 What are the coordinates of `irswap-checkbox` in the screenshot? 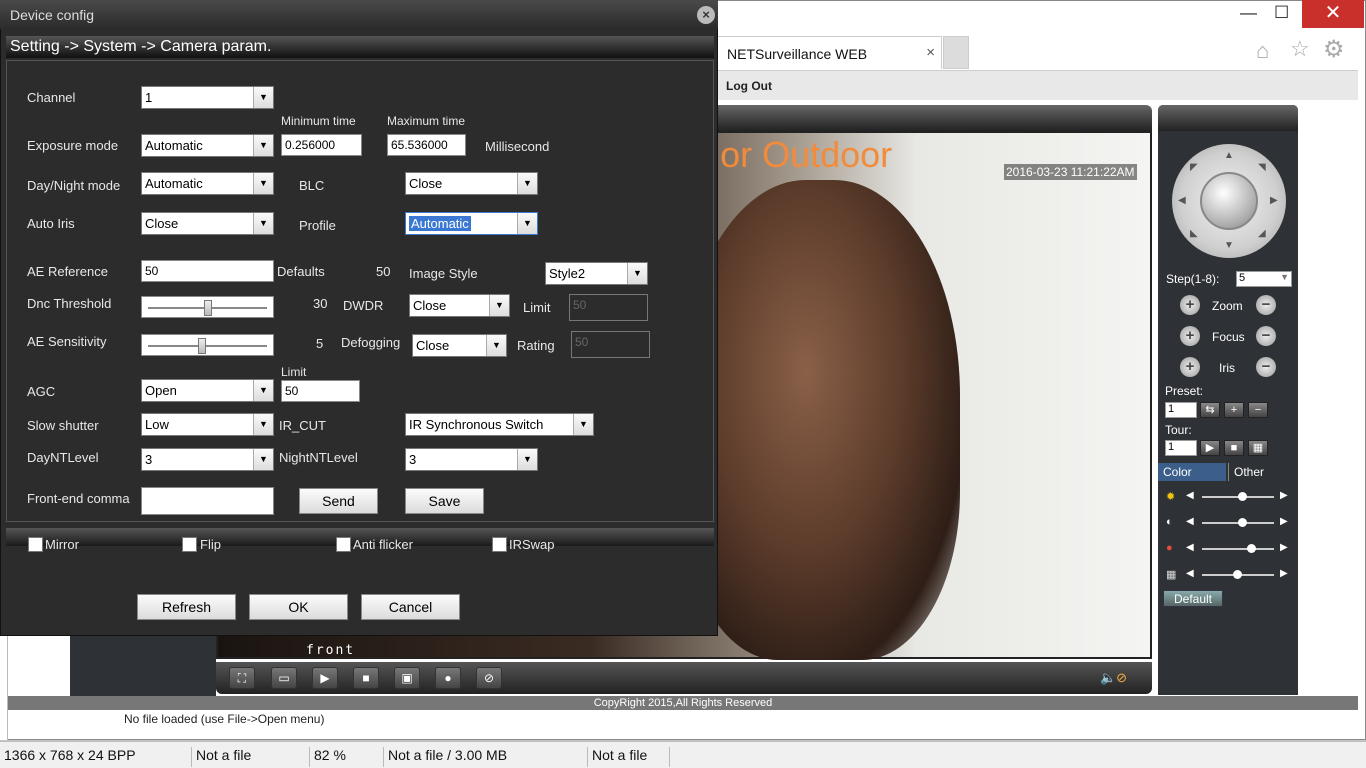 It's located at (499, 544).